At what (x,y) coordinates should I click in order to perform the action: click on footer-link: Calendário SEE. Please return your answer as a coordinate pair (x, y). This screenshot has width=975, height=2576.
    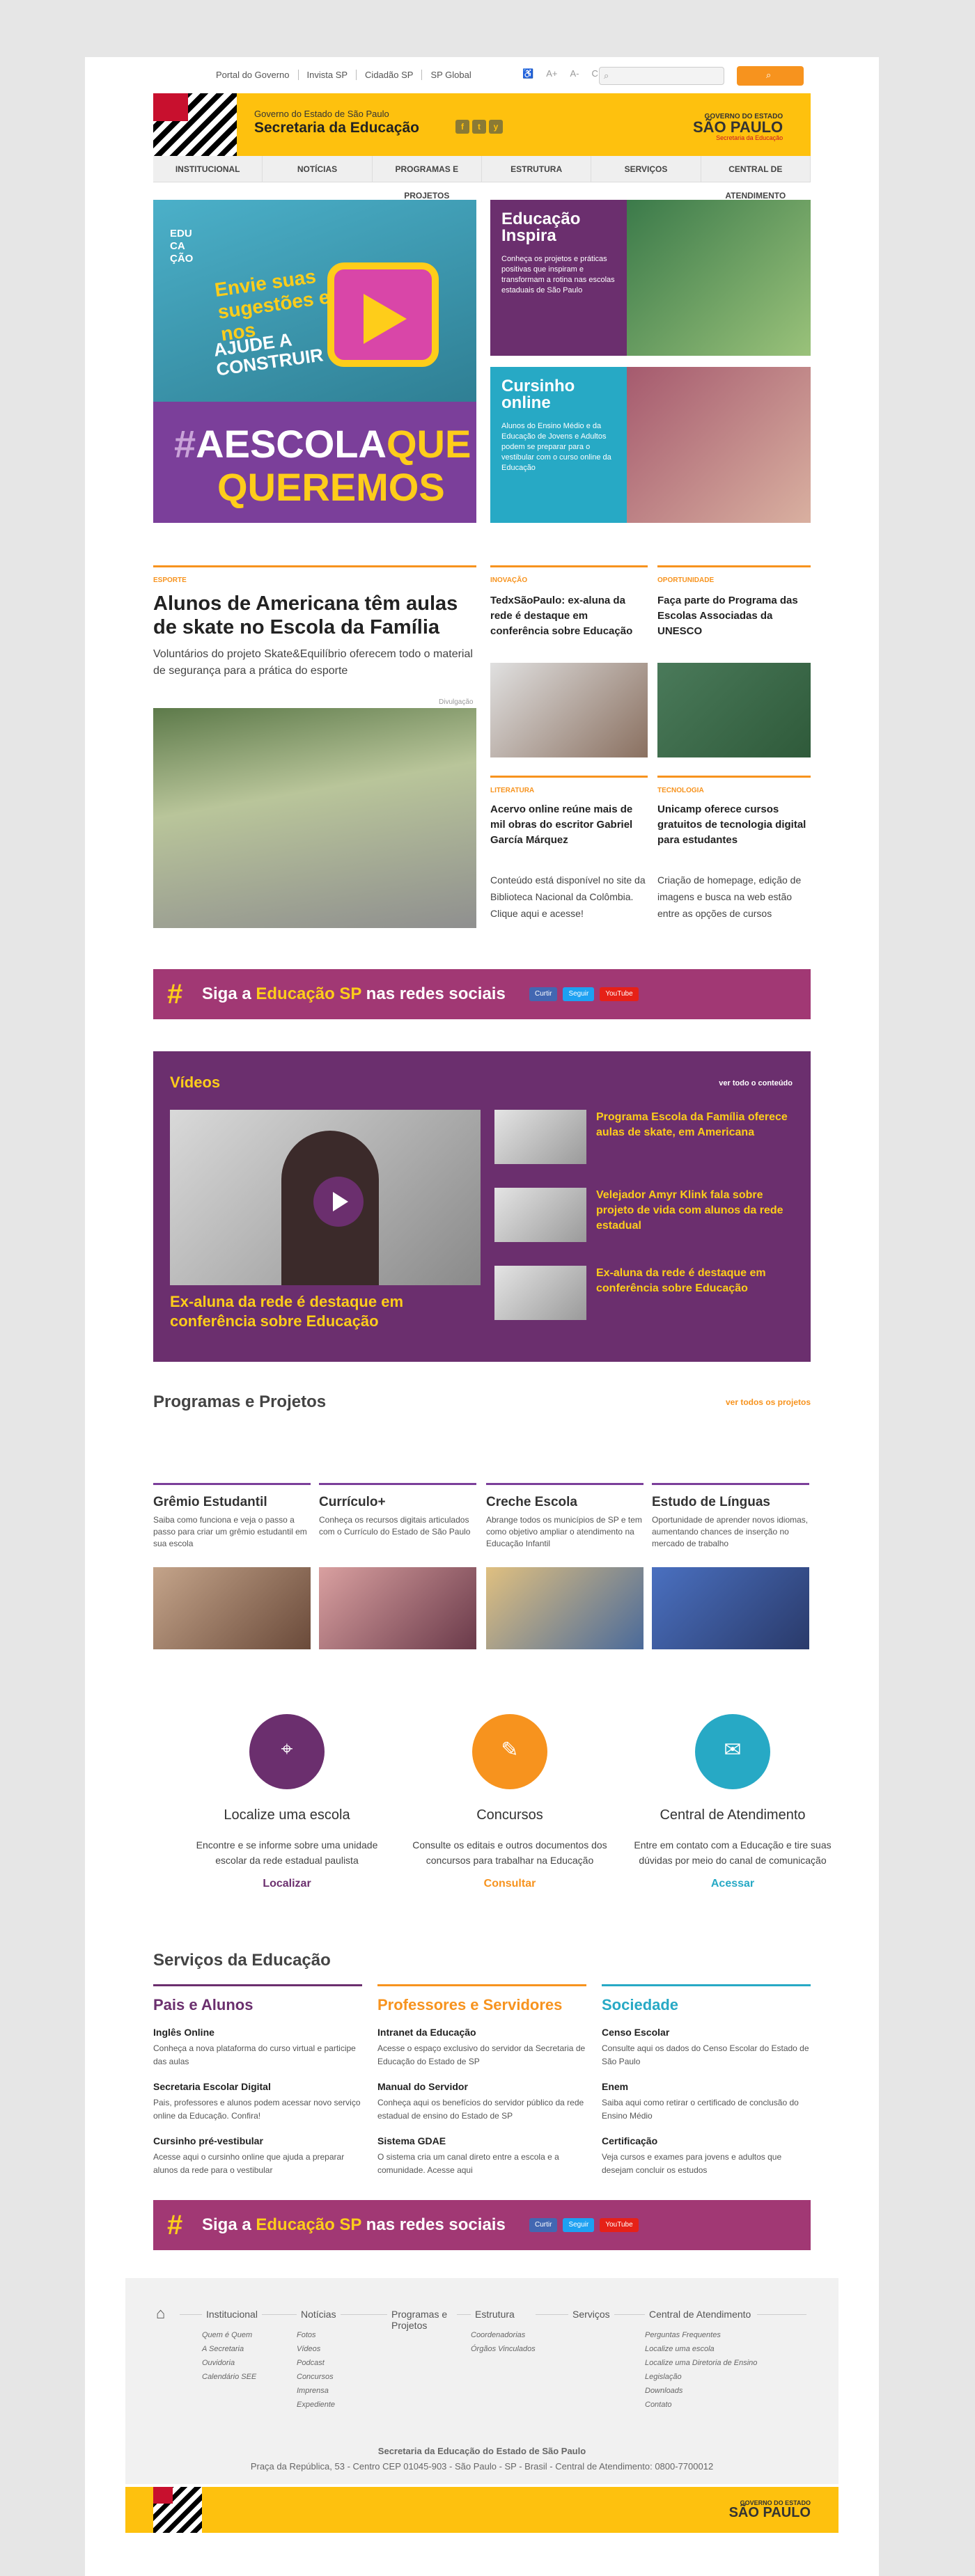
    Looking at the image, I should click on (232, 2377).